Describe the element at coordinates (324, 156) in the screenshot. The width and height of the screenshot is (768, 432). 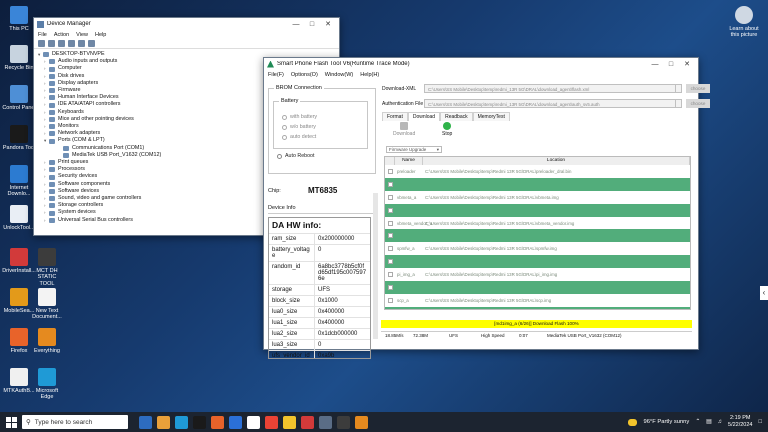
I see `auto-reboot-checkbox: Auto Reboot` at that location.